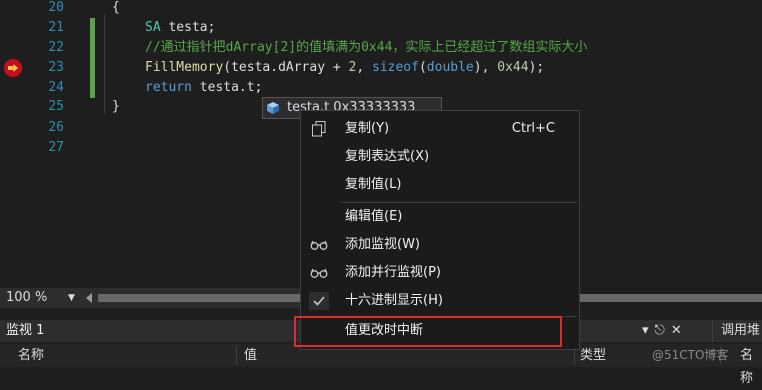 This screenshot has width=762, height=390. I want to click on menu-item-label: 复制值(L), so click(373, 184).